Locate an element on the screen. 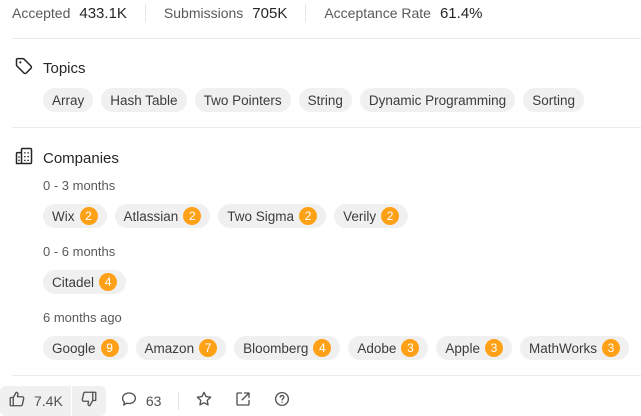 Image resolution: width=641 pixels, height=416 pixels. accepted-label: Accepted is located at coordinates (41, 12).